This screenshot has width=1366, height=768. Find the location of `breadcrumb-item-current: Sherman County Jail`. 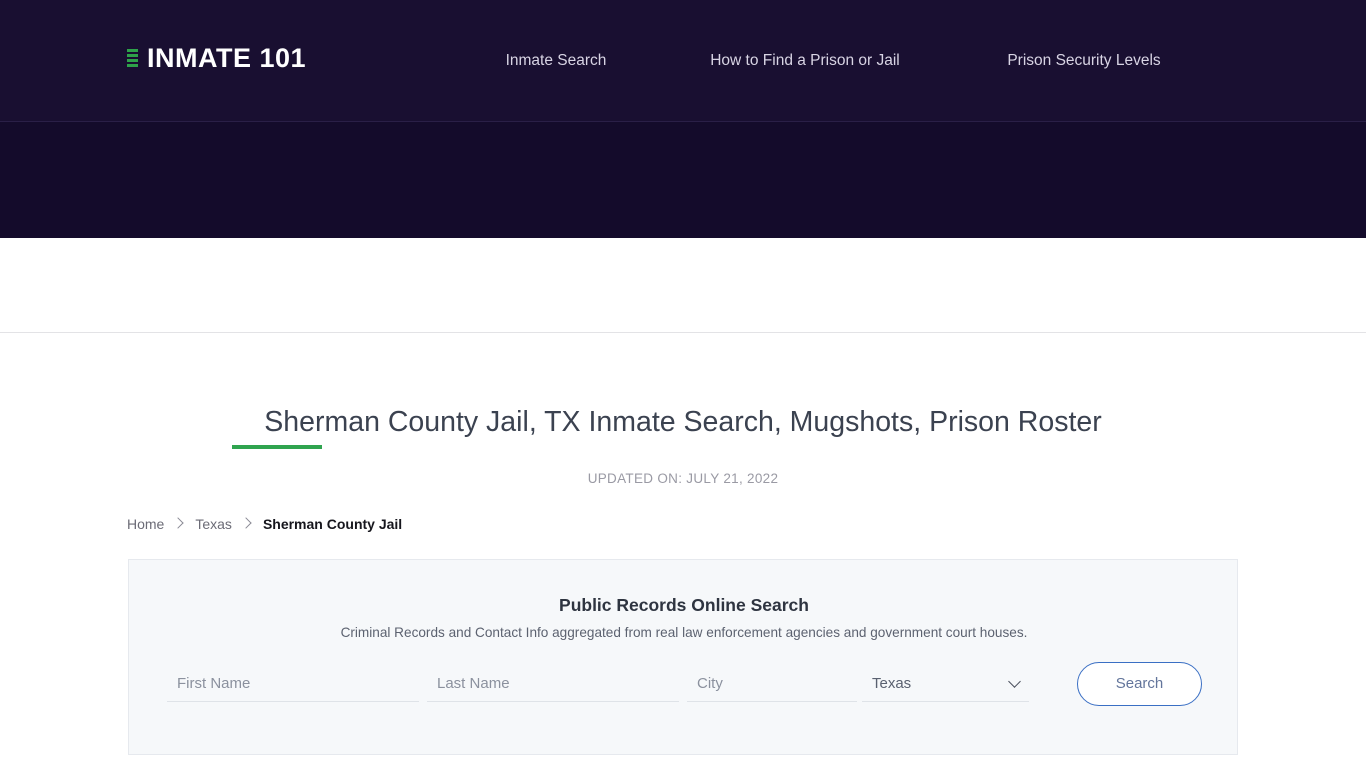

breadcrumb-item-current: Sherman County Jail is located at coordinates (332, 524).